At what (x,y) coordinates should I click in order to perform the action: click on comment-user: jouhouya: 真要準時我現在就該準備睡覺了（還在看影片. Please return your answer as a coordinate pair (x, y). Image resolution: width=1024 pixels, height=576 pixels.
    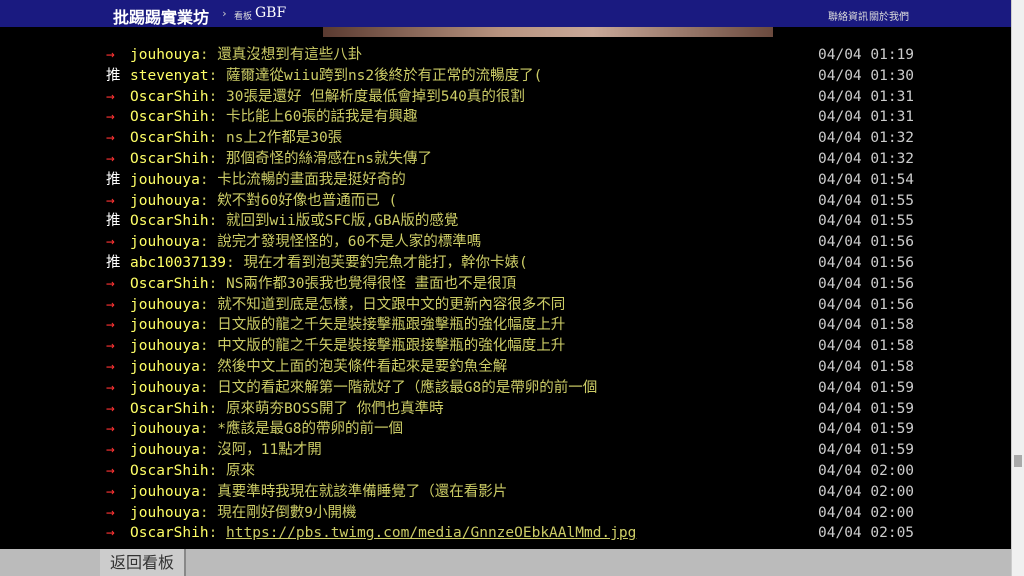
    Looking at the image, I should click on (318, 492).